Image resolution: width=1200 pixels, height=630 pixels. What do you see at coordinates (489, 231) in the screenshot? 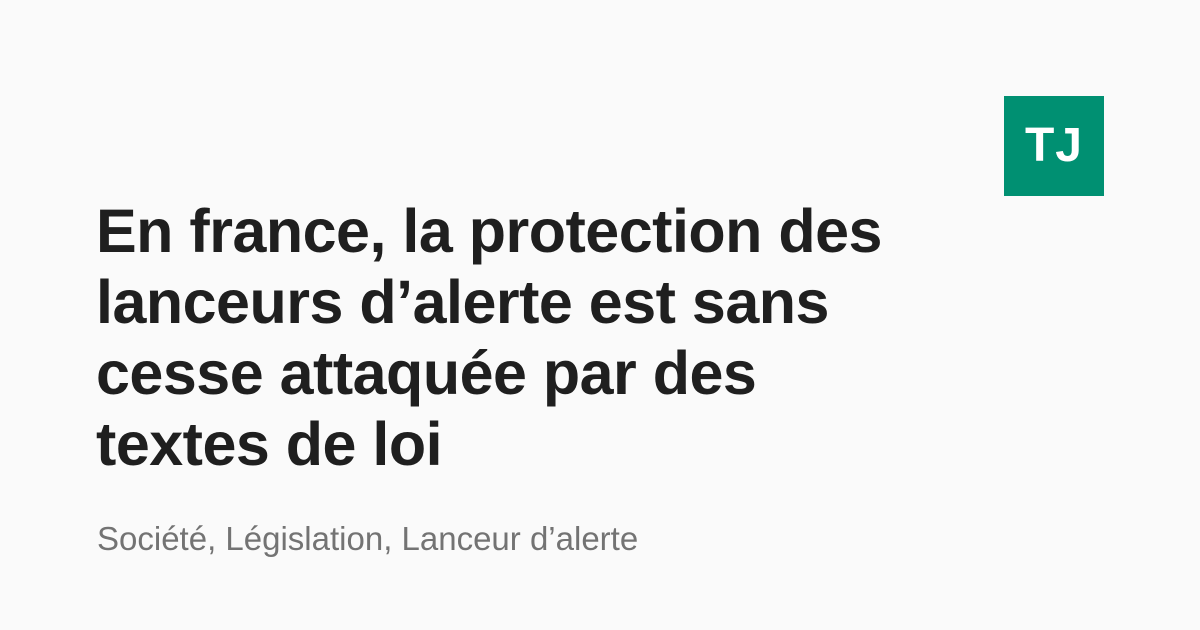
I see `title-line: En france, la protection des` at bounding box center [489, 231].